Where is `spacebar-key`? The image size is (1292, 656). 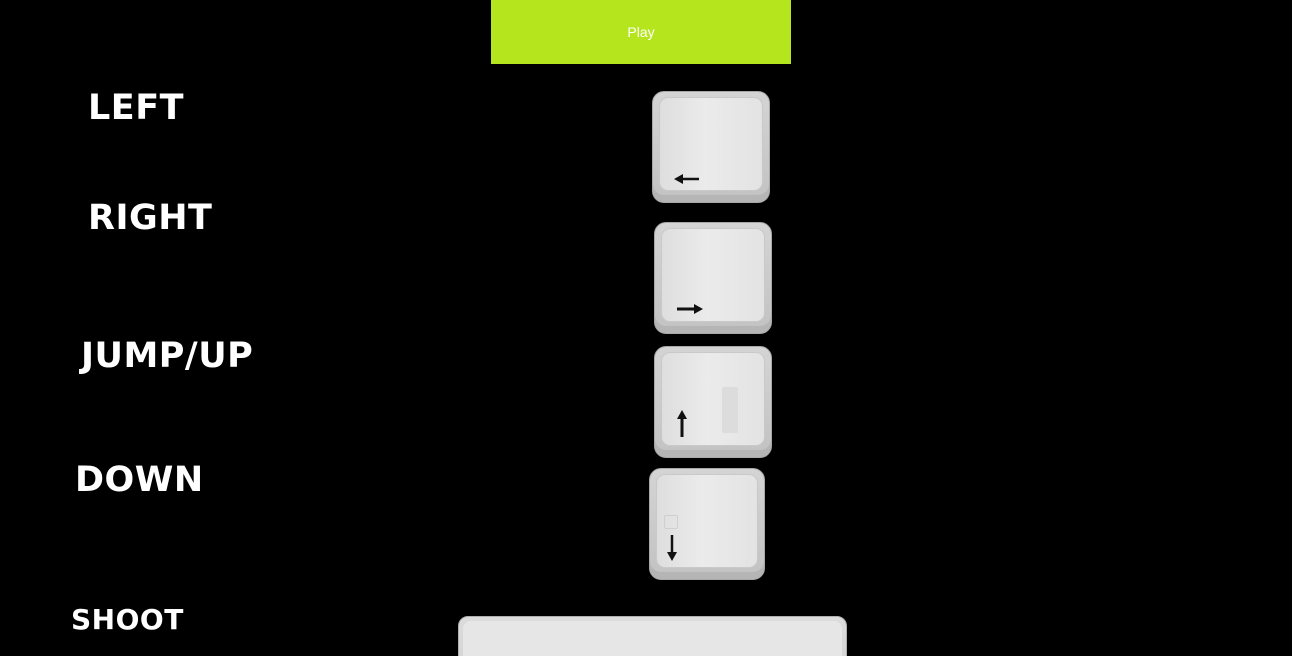 spacebar-key is located at coordinates (652, 636).